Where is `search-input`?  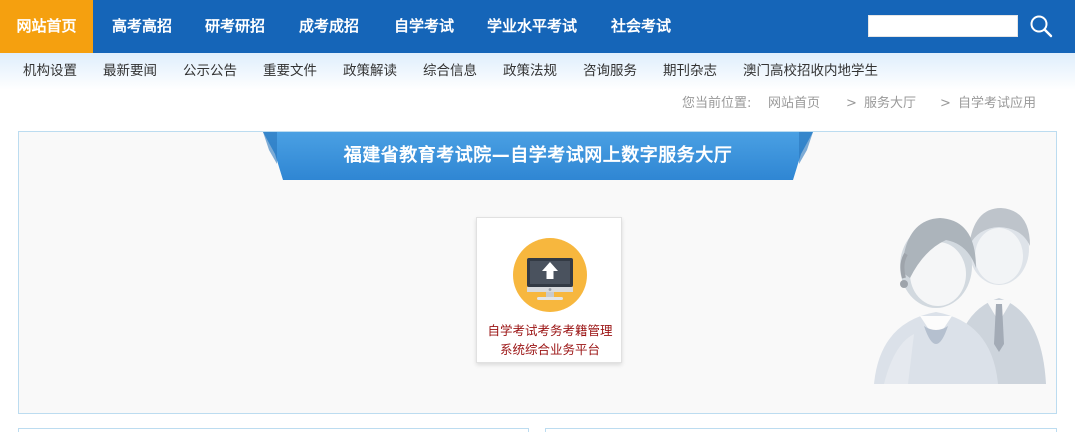 search-input is located at coordinates (943, 26).